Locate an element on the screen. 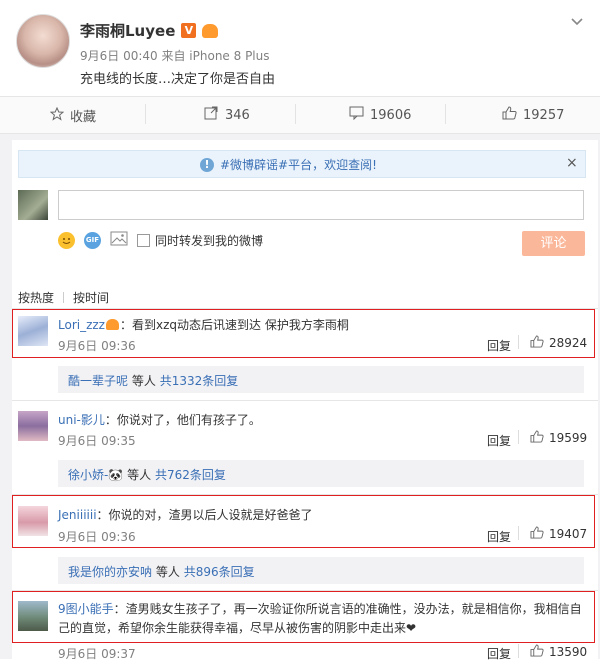 This screenshot has width=600, height=662. author-avatar is located at coordinates (43, 41).